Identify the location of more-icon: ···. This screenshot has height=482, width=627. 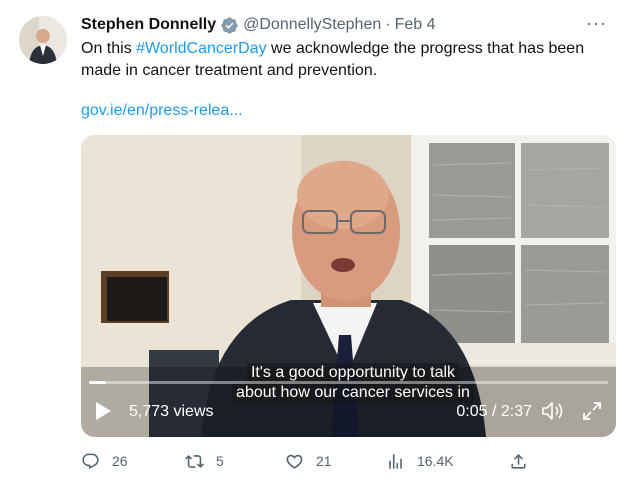
(596, 23).